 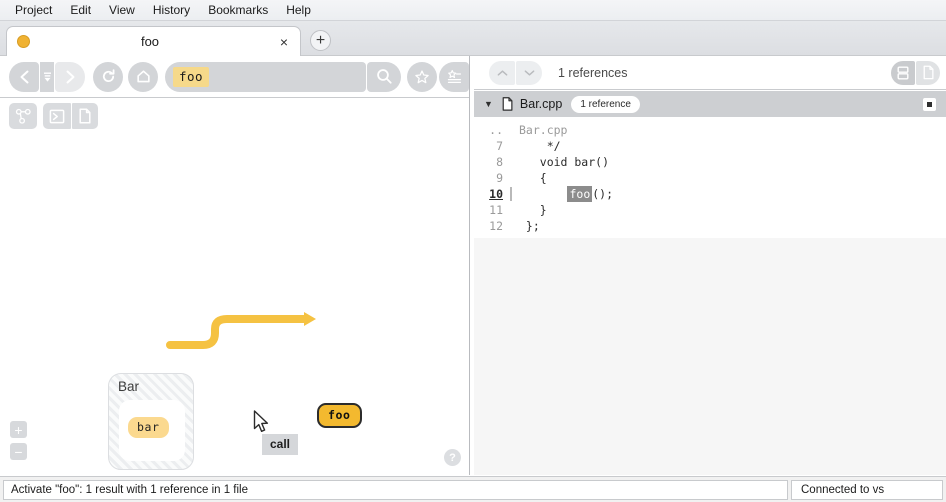 I want to click on code-ellipsis-row: .. Bar.cpp, so click(x=710, y=130).